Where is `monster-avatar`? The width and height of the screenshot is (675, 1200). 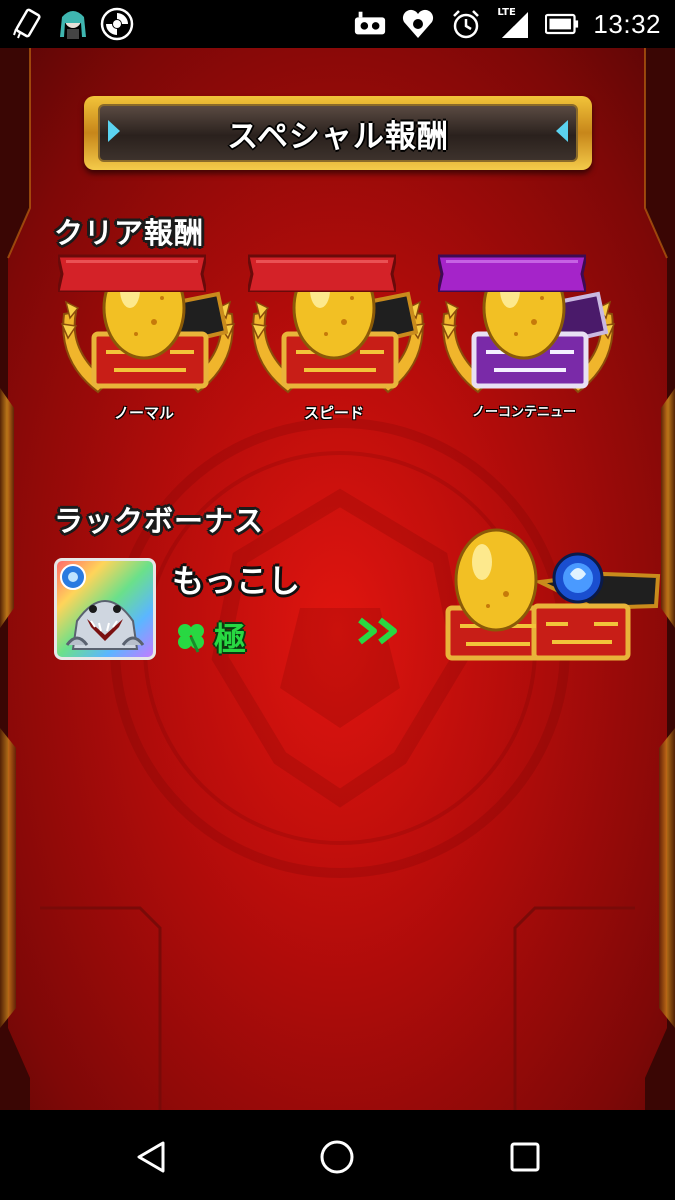 monster-avatar is located at coordinates (105, 609).